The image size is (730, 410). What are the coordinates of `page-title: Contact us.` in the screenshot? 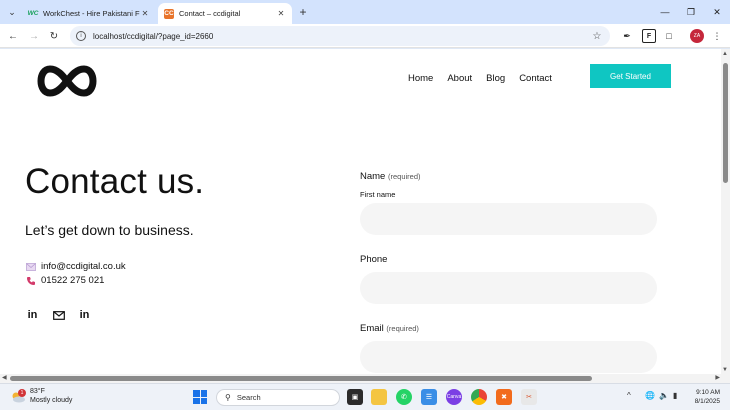 It's located at (115, 181).